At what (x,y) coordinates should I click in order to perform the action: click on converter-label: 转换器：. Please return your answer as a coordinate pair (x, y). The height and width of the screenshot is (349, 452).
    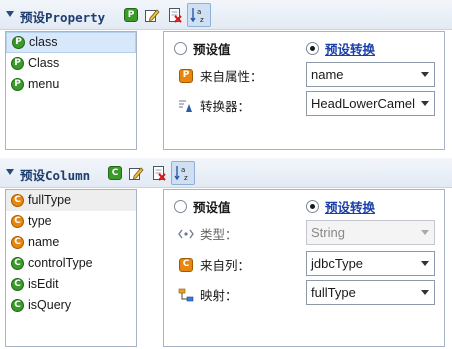
    Looking at the image, I should click on (225, 106).